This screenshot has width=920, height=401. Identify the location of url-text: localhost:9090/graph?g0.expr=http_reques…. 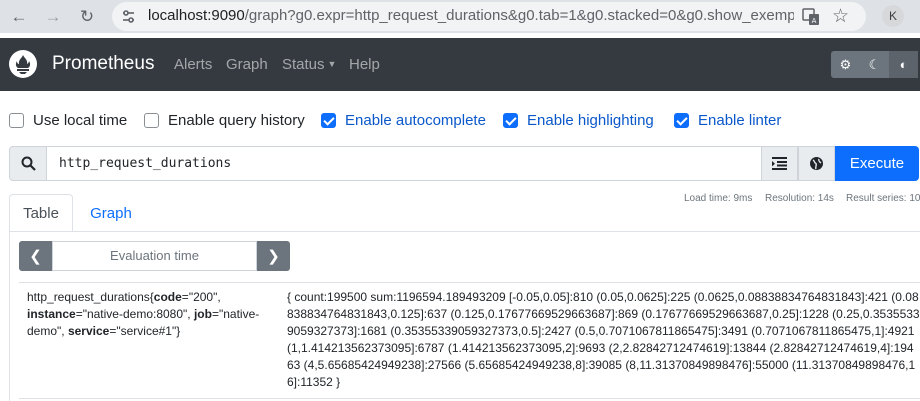
(471, 15).